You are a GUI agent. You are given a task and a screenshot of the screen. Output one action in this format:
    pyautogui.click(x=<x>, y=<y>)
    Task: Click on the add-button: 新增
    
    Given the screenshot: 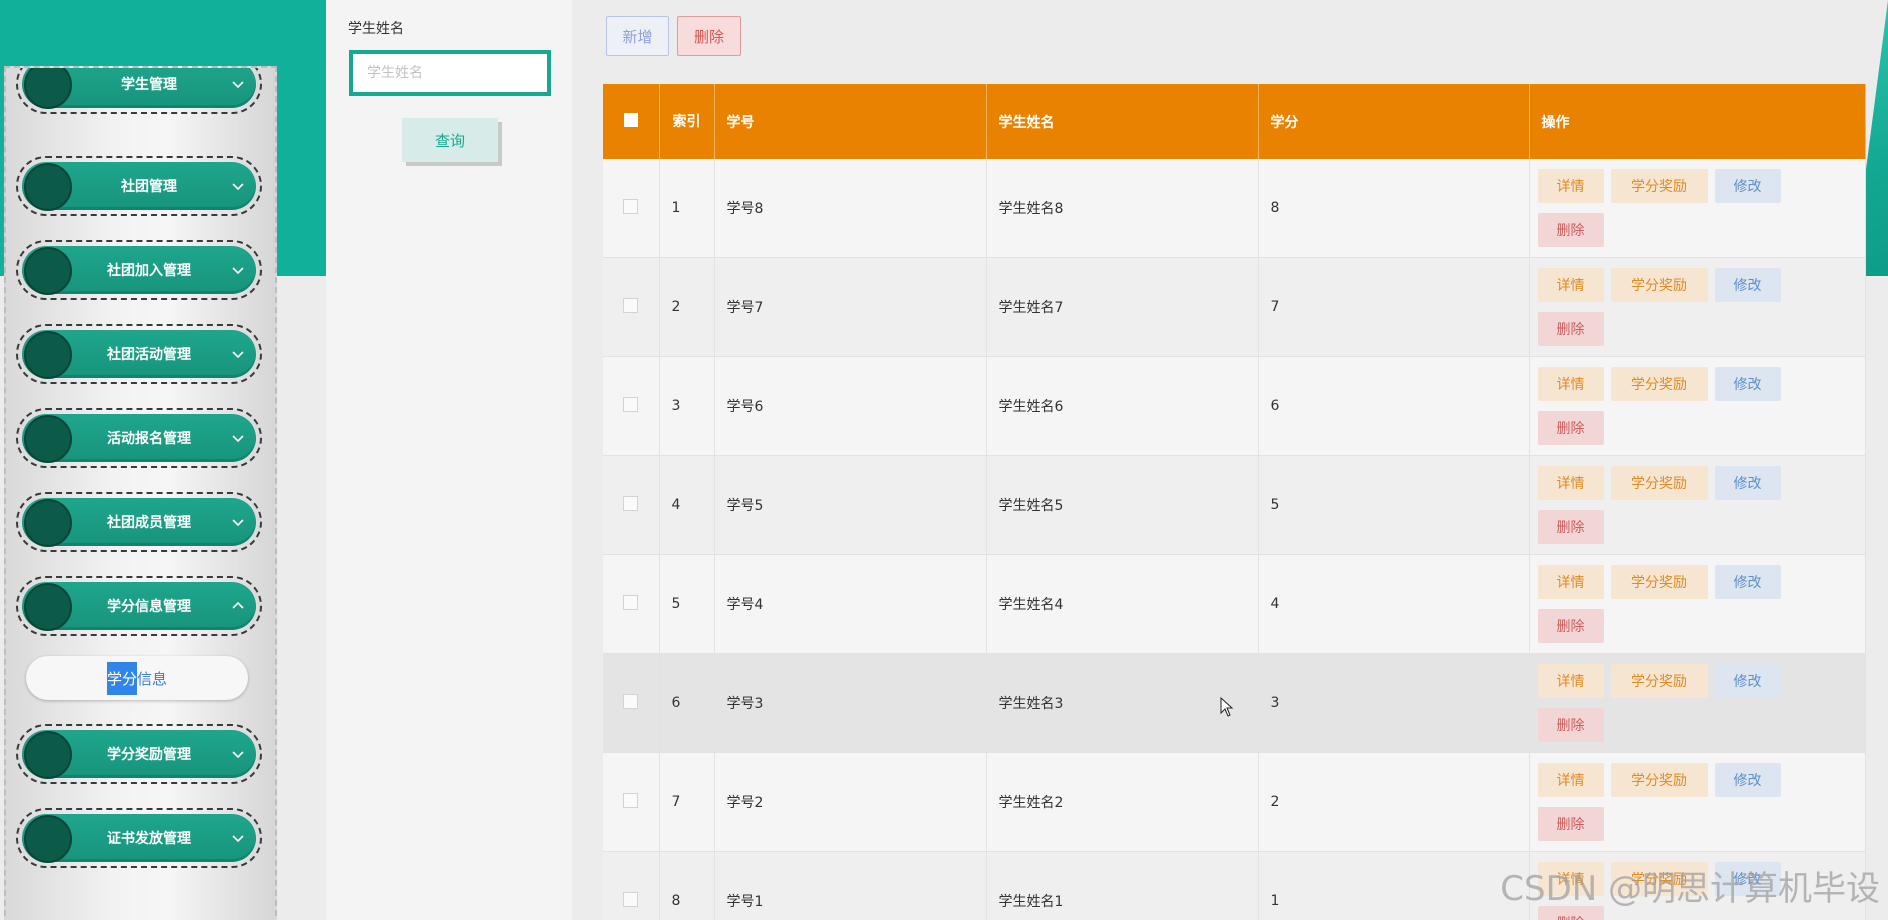 What is the action you would take?
    pyautogui.click(x=637, y=36)
    